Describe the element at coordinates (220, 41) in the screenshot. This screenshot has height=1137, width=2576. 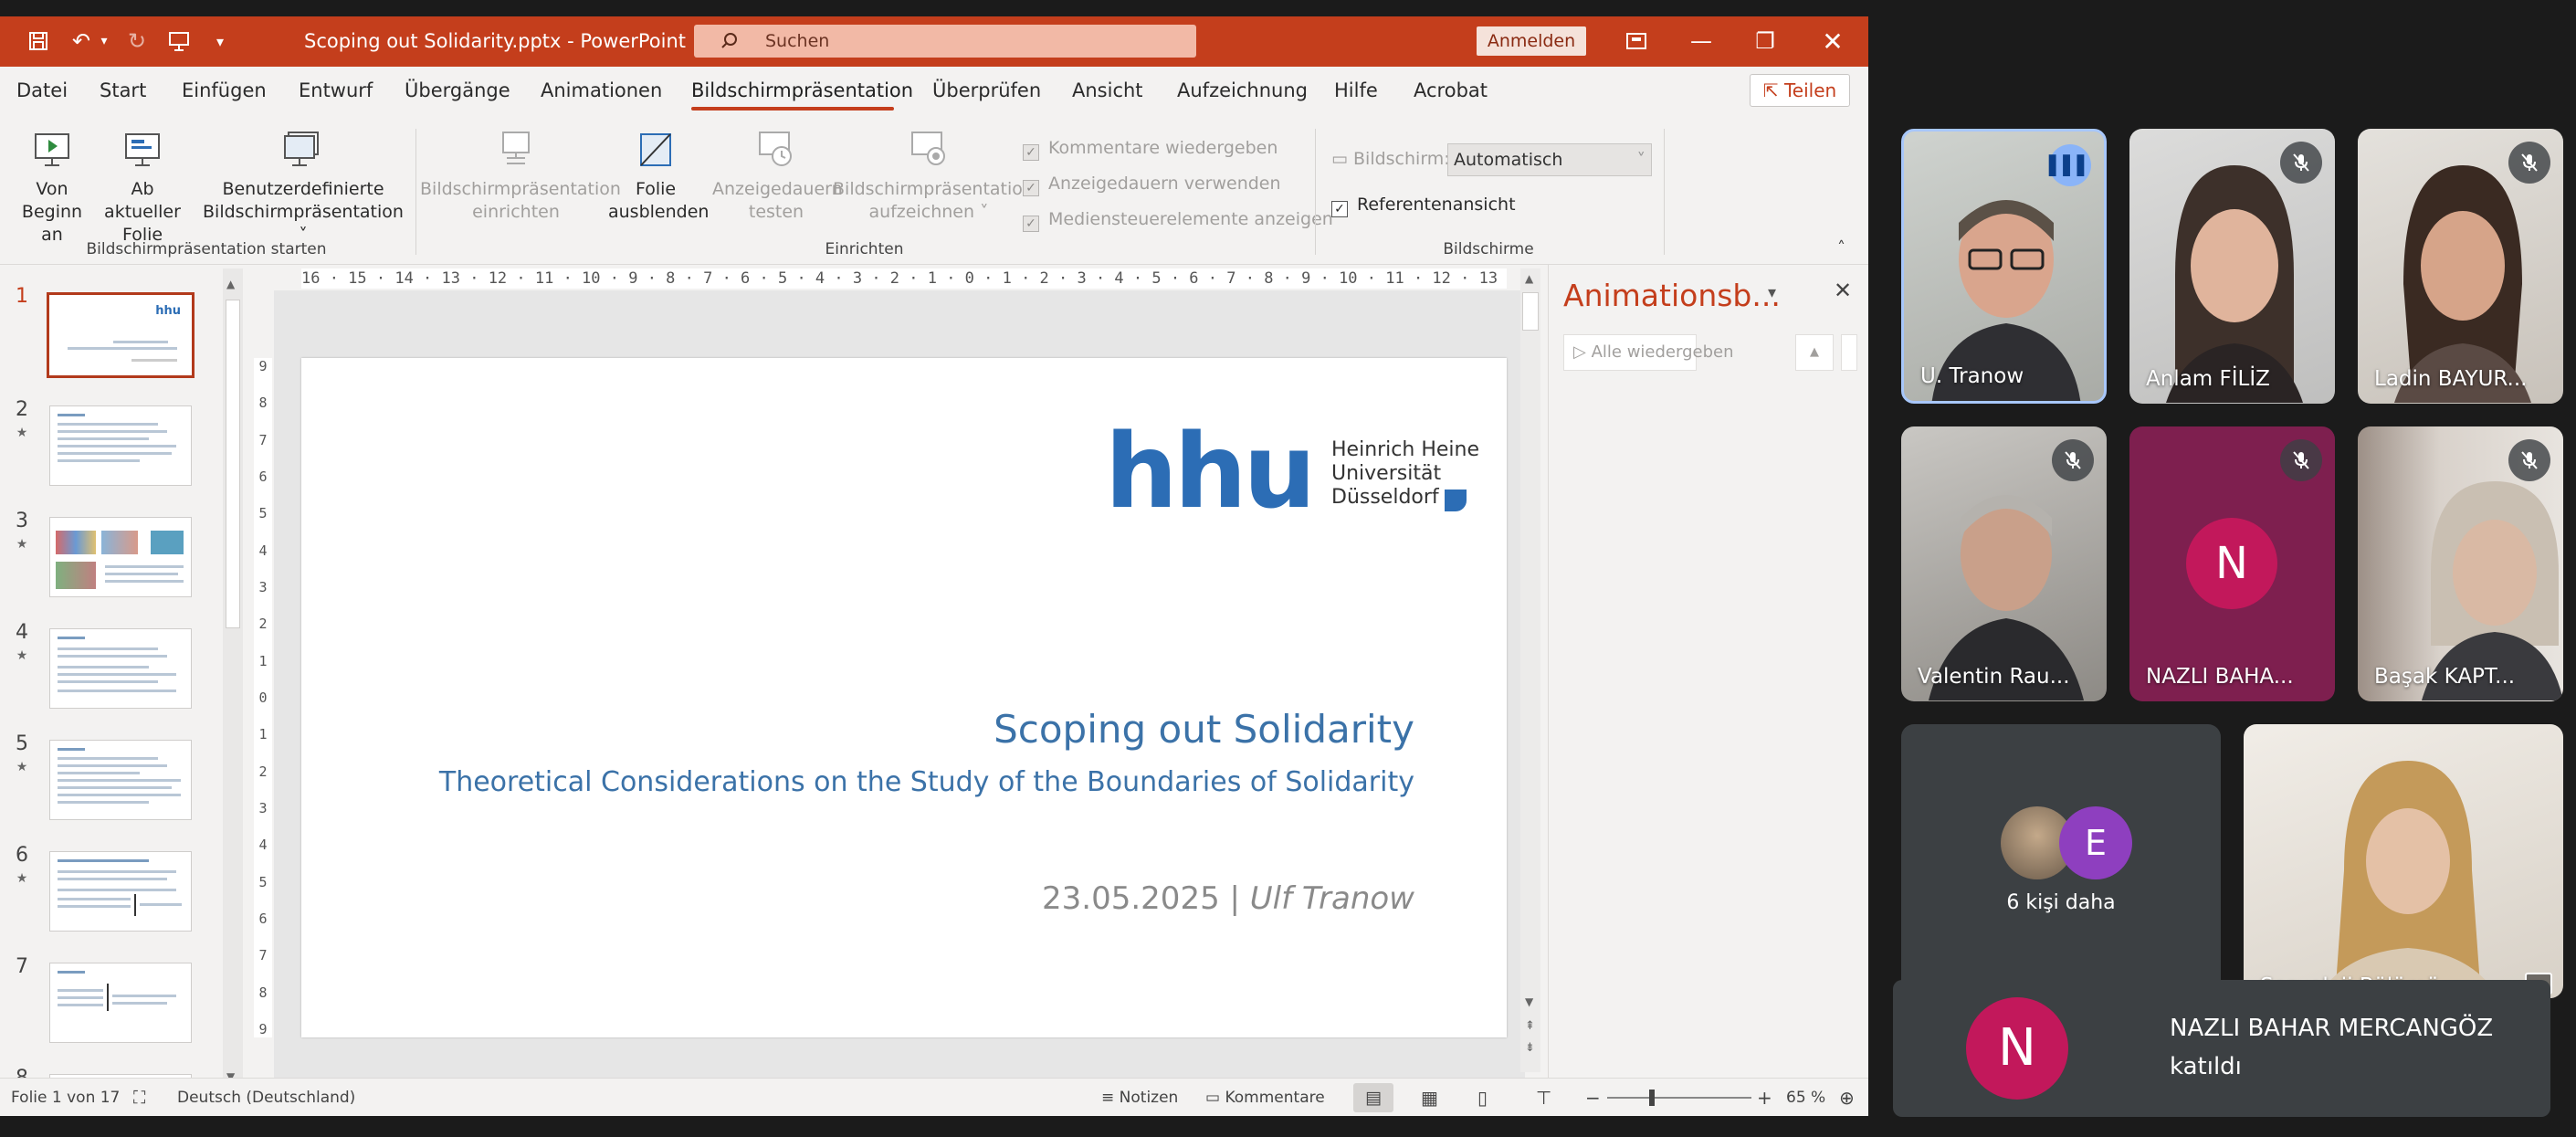
I see `customize-toolbar-icon: ▾` at that location.